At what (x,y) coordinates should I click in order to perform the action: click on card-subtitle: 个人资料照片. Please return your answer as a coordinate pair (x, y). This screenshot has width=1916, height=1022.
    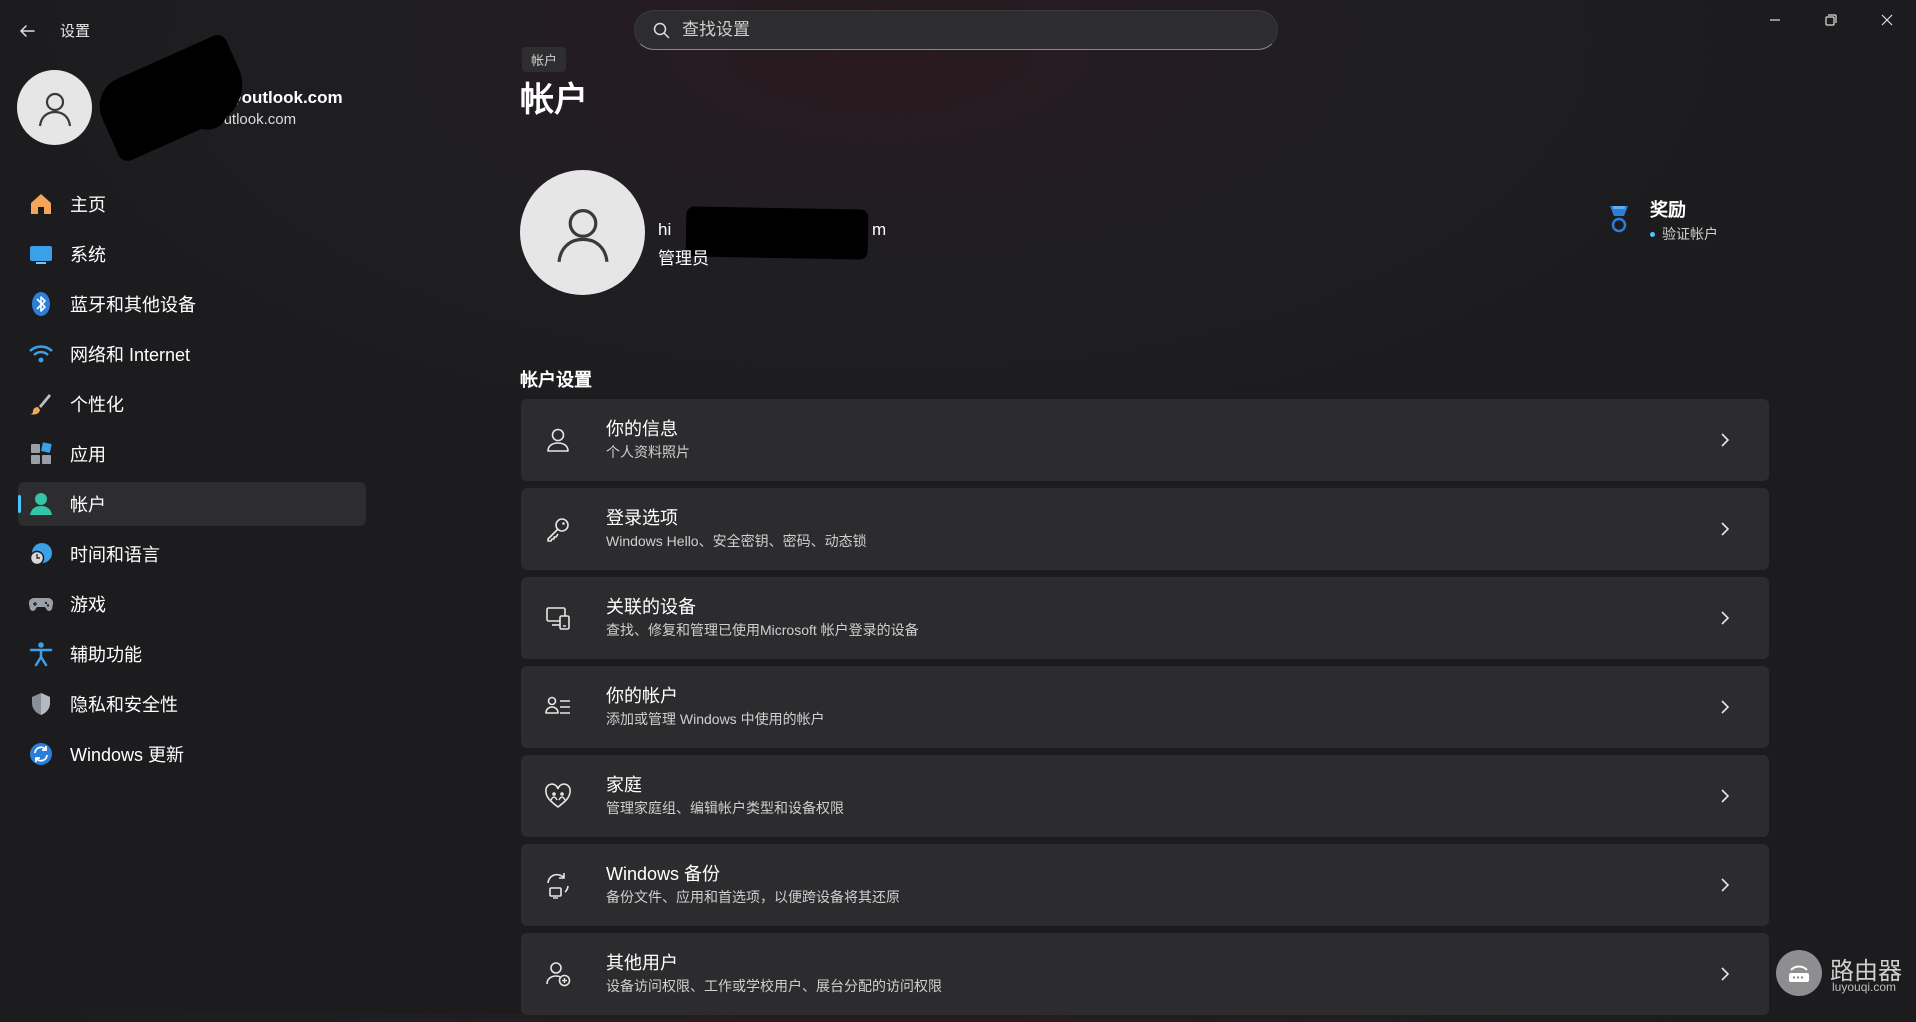
    Looking at the image, I should click on (648, 452).